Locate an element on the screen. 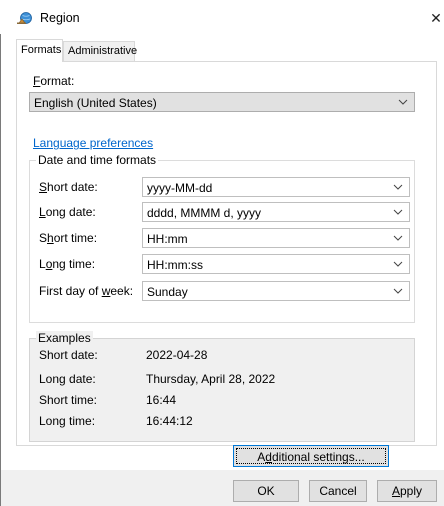 This screenshot has height=506, width=444. short-time-label: Short time: is located at coordinates (68, 238).